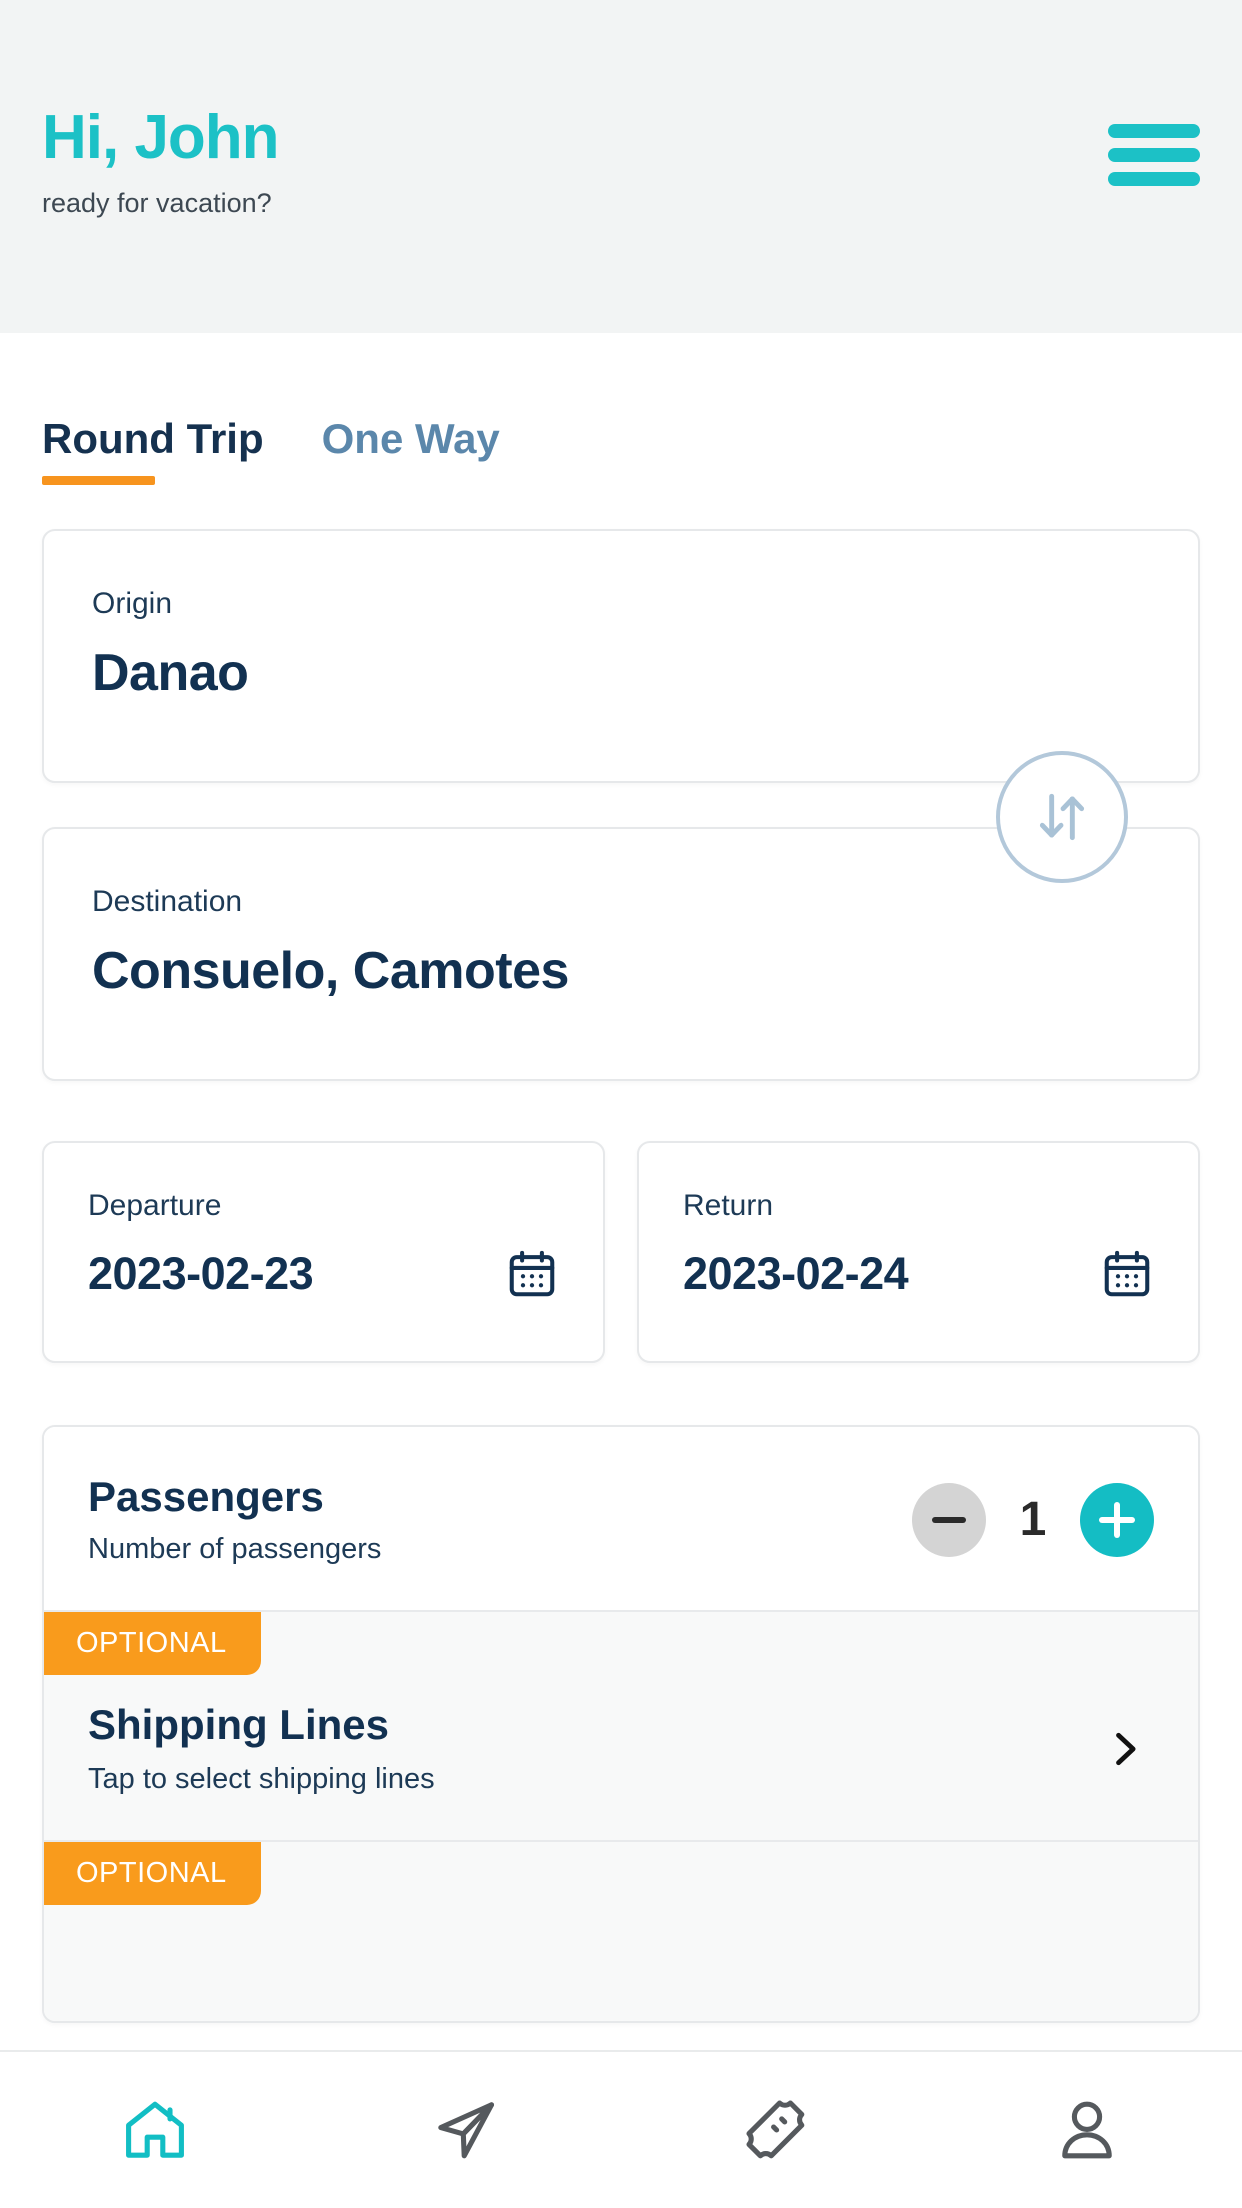  Describe the element at coordinates (621, 1518) in the screenshot. I see `passengers-row: Passengers Number of passengers 1` at that location.